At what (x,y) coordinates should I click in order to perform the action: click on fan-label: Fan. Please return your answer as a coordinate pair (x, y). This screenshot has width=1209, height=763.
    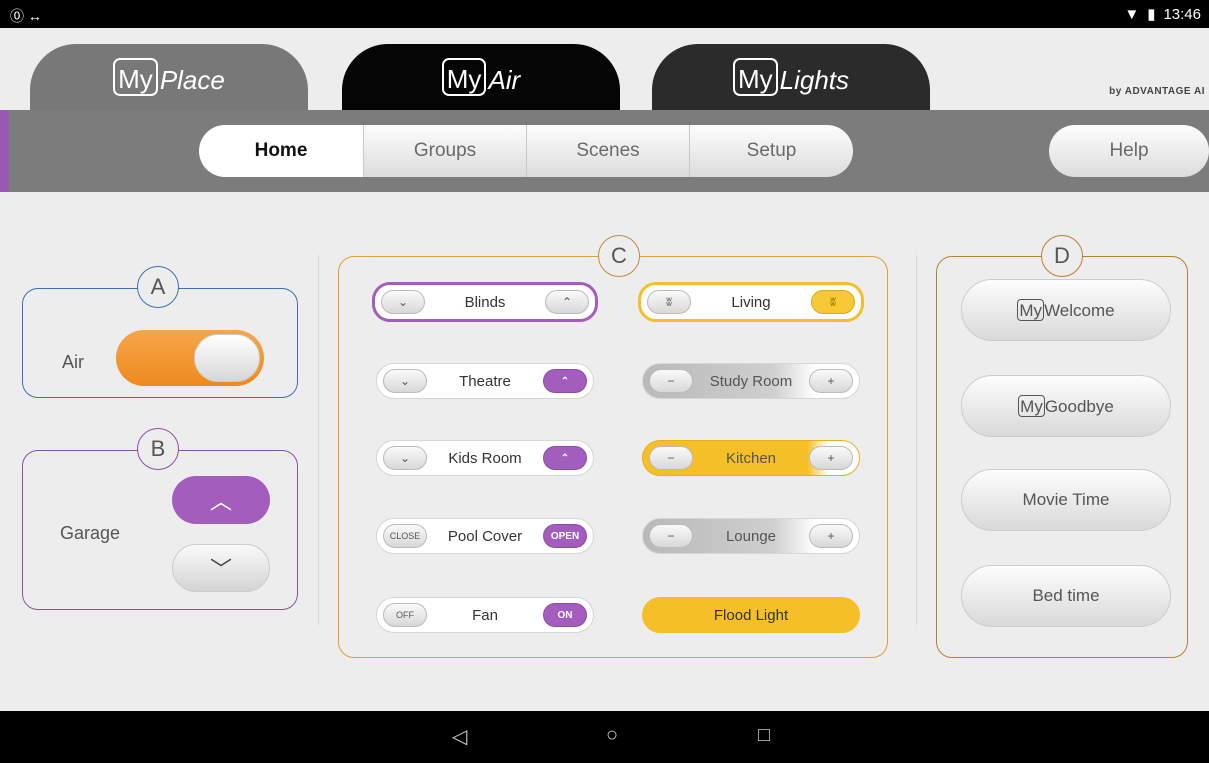
    Looking at the image, I should click on (485, 615).